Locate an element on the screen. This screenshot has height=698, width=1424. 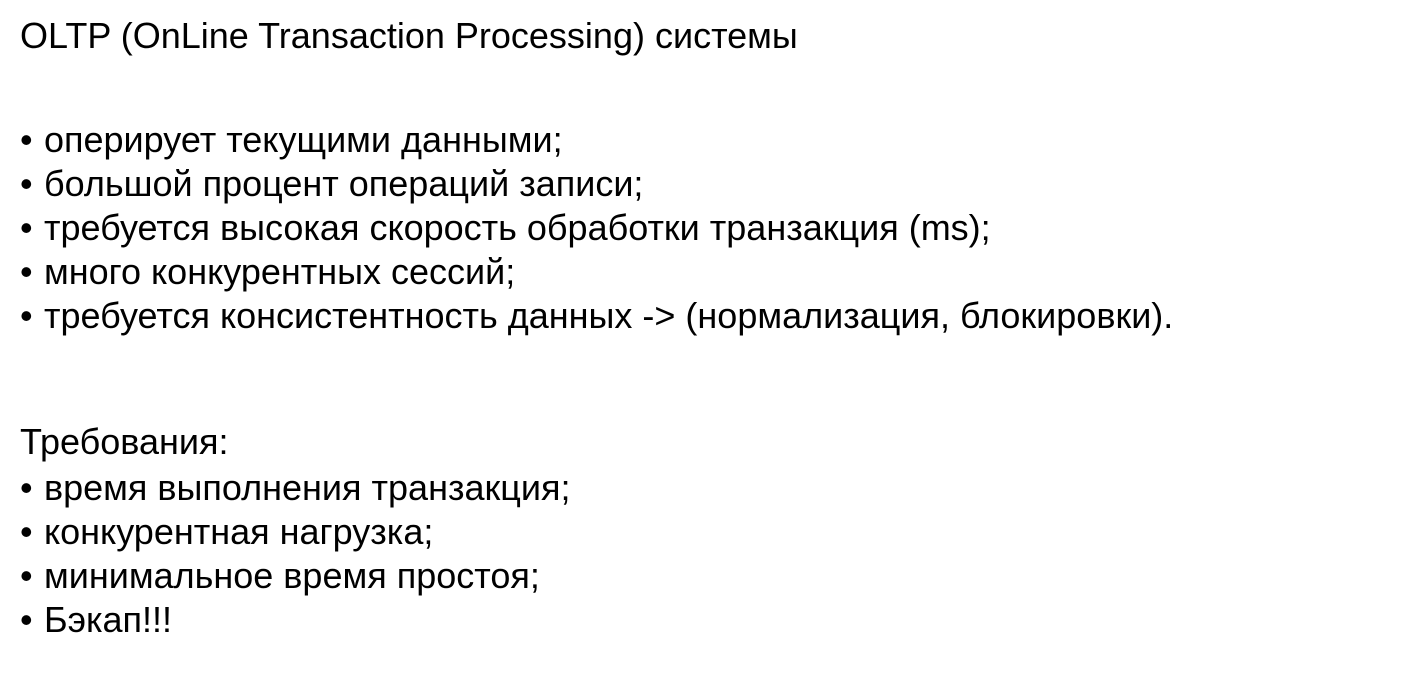
characteristic-text: оперирует текущими данными; is located at coordinates (303, 139).